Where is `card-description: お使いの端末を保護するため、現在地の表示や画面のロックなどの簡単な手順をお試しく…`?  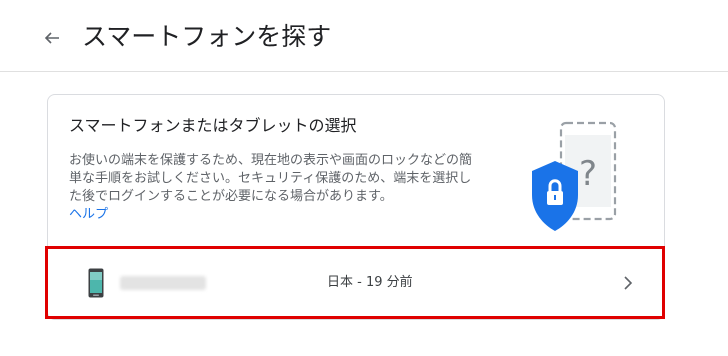 card-description: お使いの端末を保護するため、現在地の表示や画面のロックなどの簡単な手順をお試しく… is located at coordinates (276, 188).